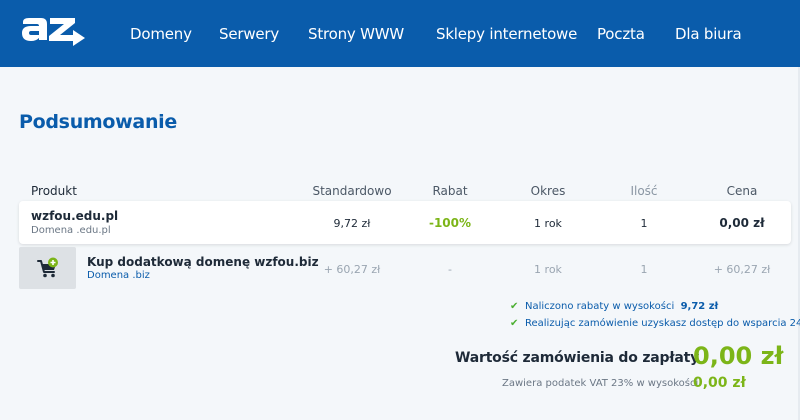 Image resolution: width=800 pixels, height=420 pixels. I want to click on vat-value: 0,00 zł, so click(719, 383).